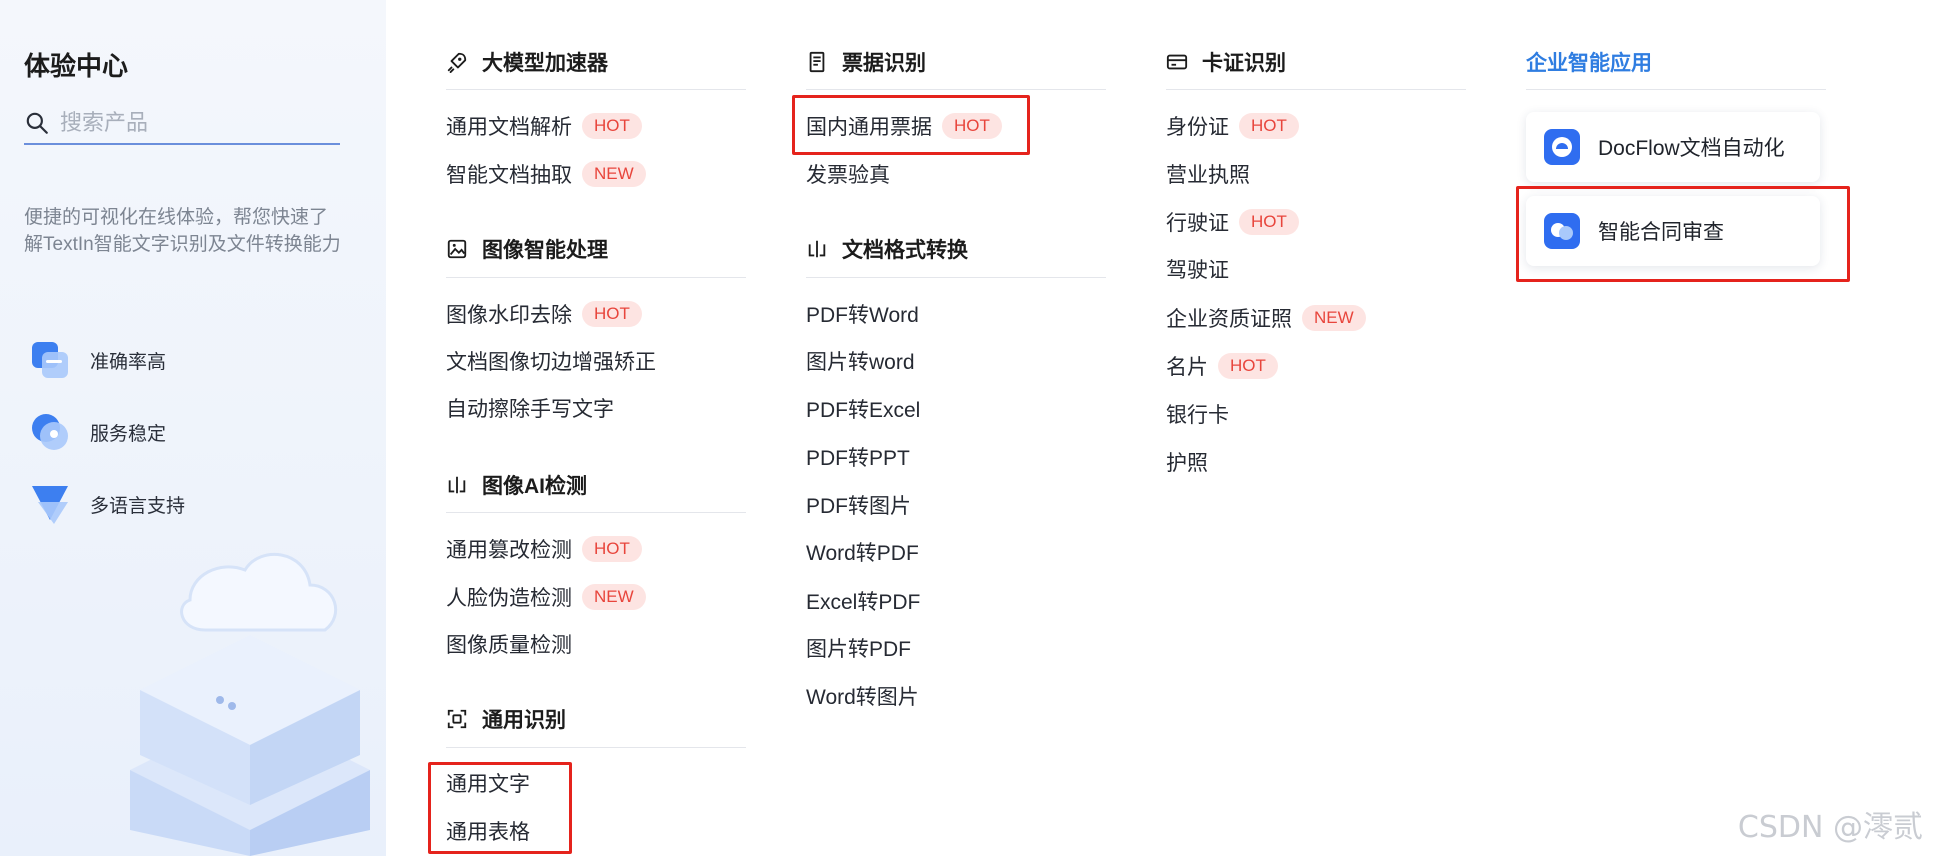 This screenshot has height=856, width=1935. I want to click on menu-item-doc-crop-enhance: 文档图像切边增强矫正, so click(551, 361).